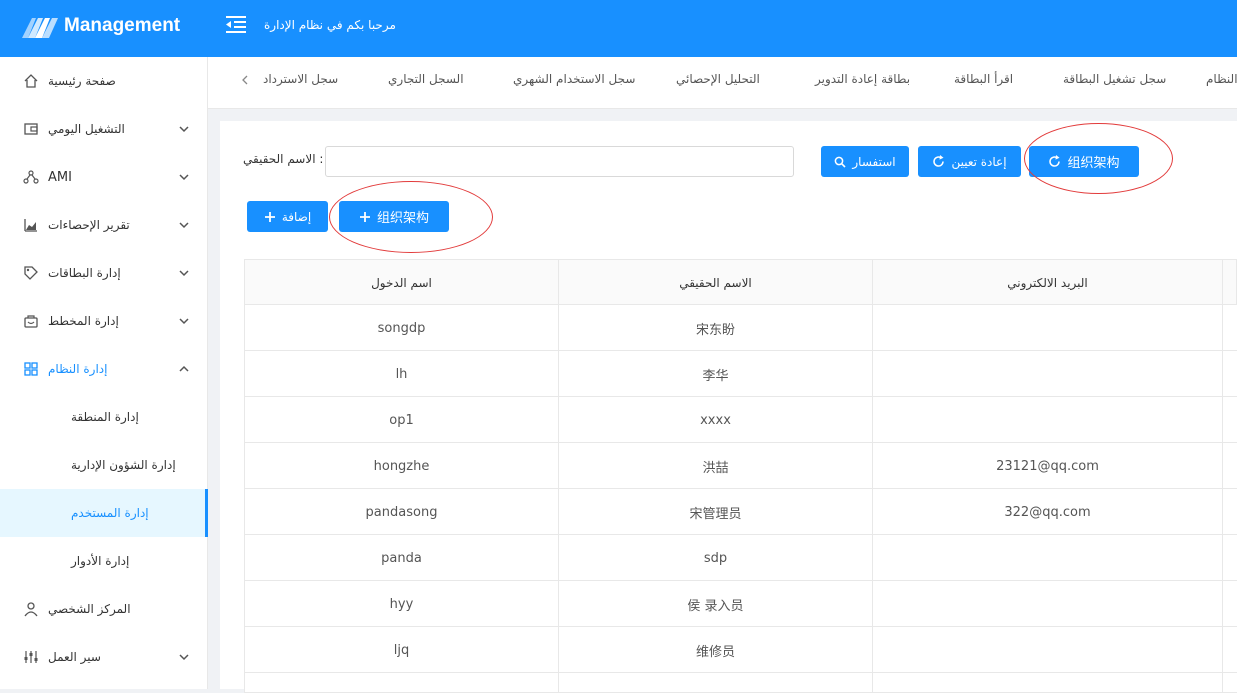 This screenshot has height=693, width=1237. Describe the element at coordinates (716, 512) in the screenshot. I see `cell-real-name: 宋管理员` at that location.